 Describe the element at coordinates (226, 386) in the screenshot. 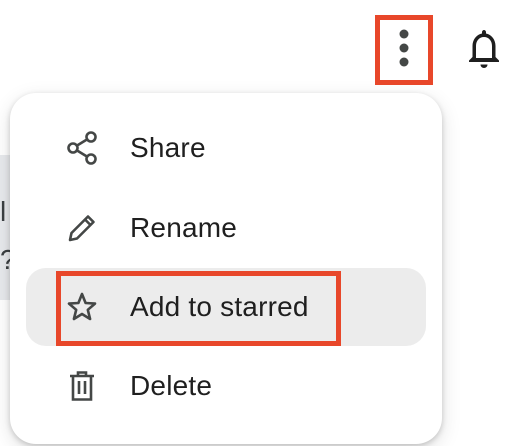

I see `menu-item-delete: Delete` at that location.